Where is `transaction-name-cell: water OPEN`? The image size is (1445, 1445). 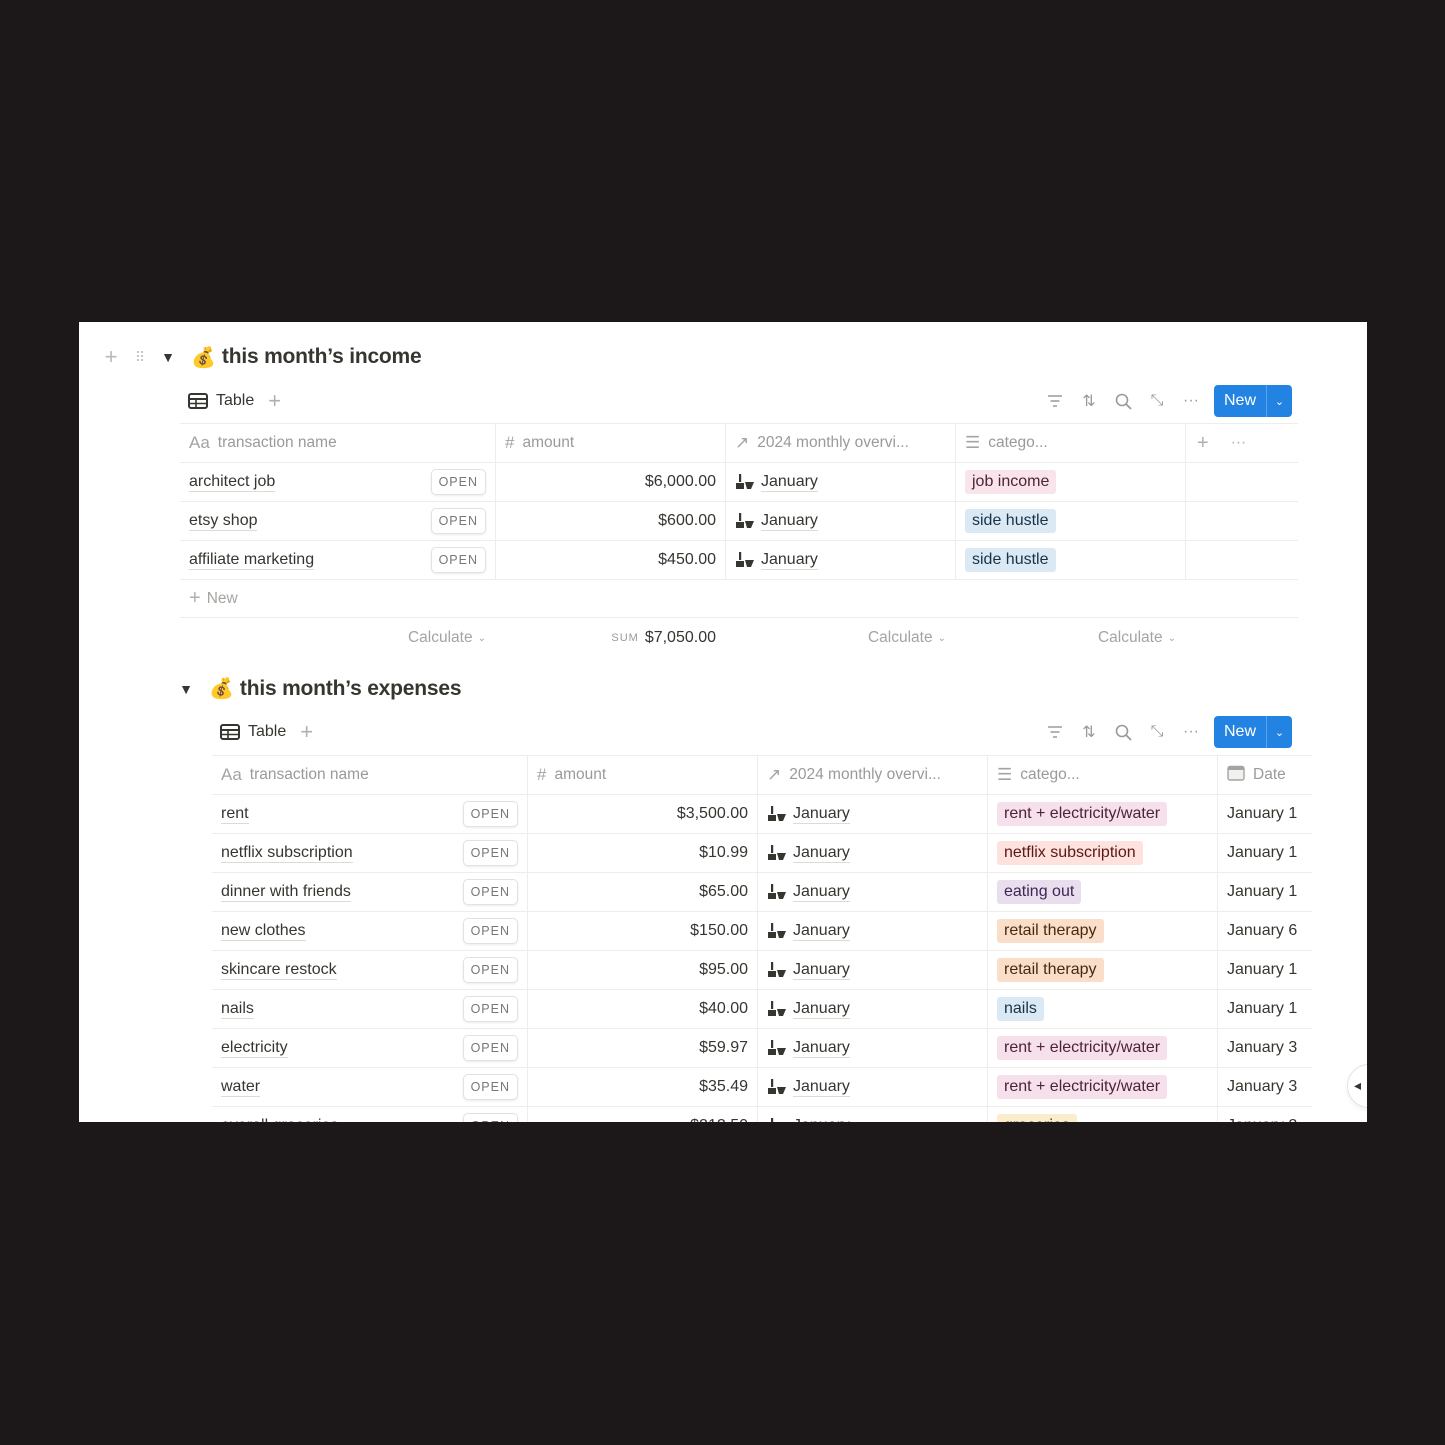 transaction-name-cell: water OPEN is located at coordinates (370, 1087).